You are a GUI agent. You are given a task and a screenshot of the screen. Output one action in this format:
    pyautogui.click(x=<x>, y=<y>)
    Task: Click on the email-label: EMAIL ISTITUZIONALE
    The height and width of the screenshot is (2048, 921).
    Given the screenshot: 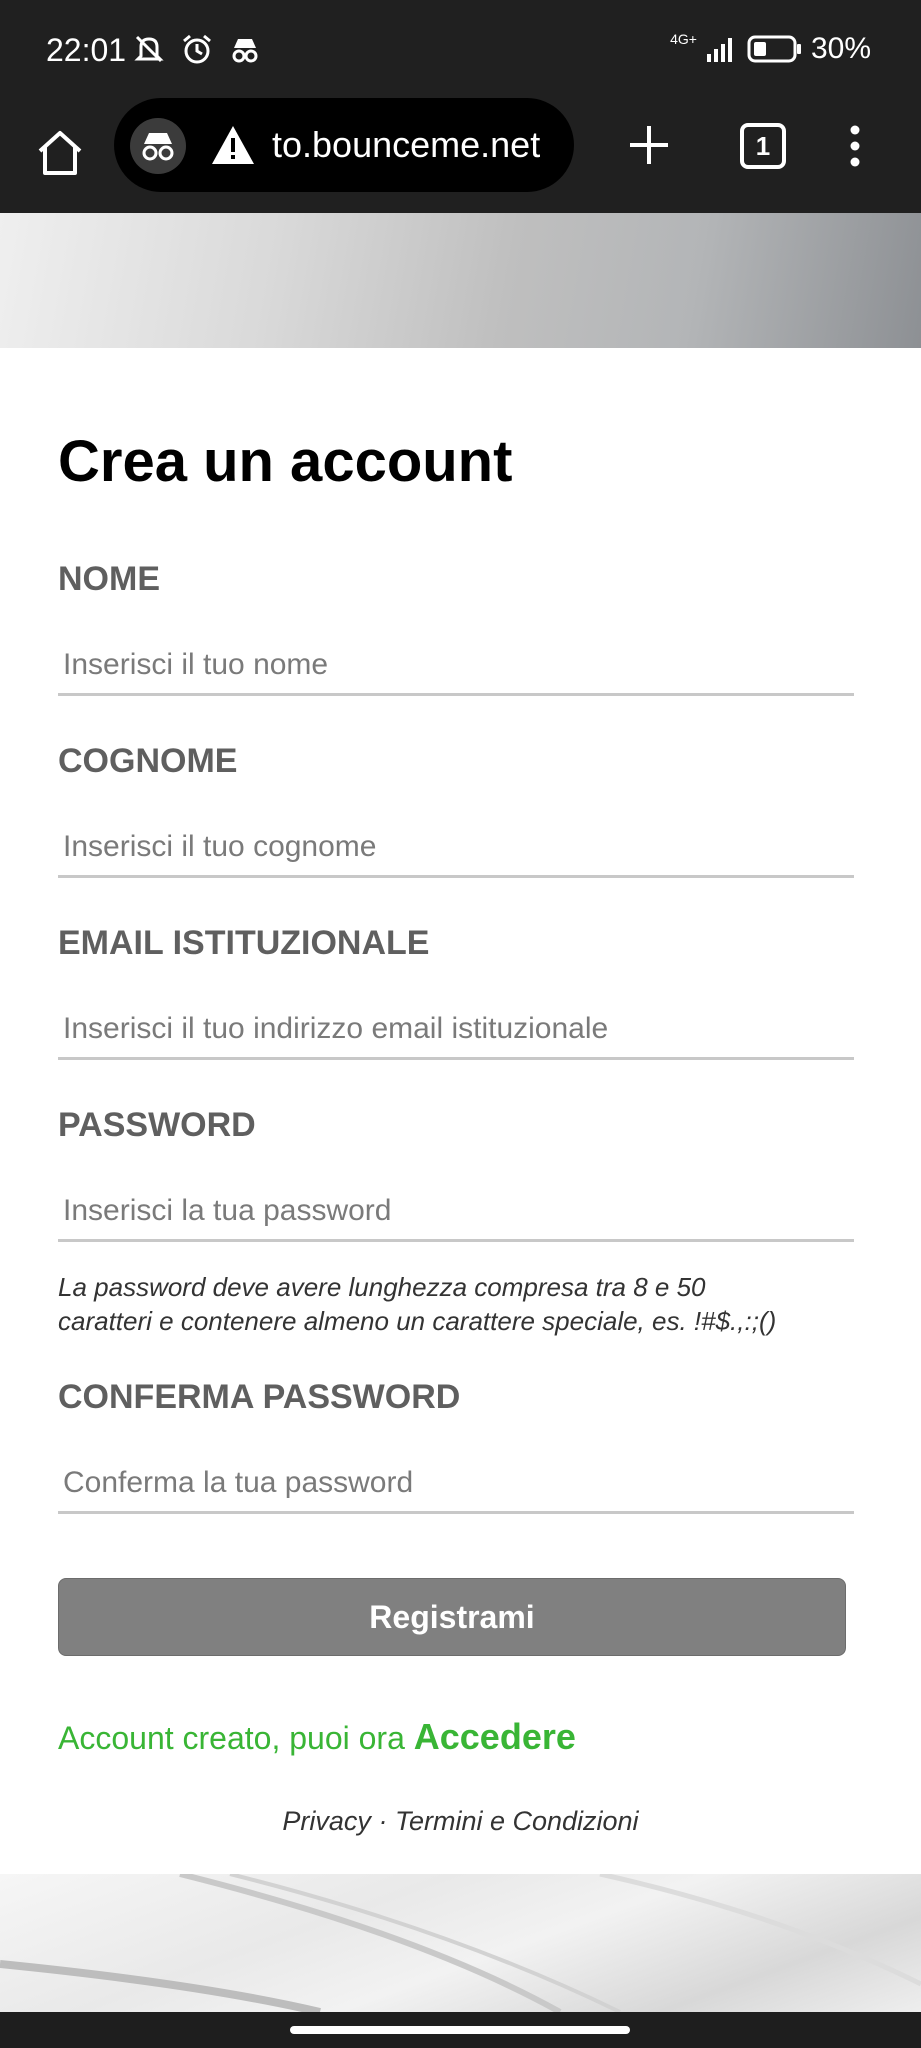 What is the action you would take?
    pyautogui.click(x=244, y=943)
    